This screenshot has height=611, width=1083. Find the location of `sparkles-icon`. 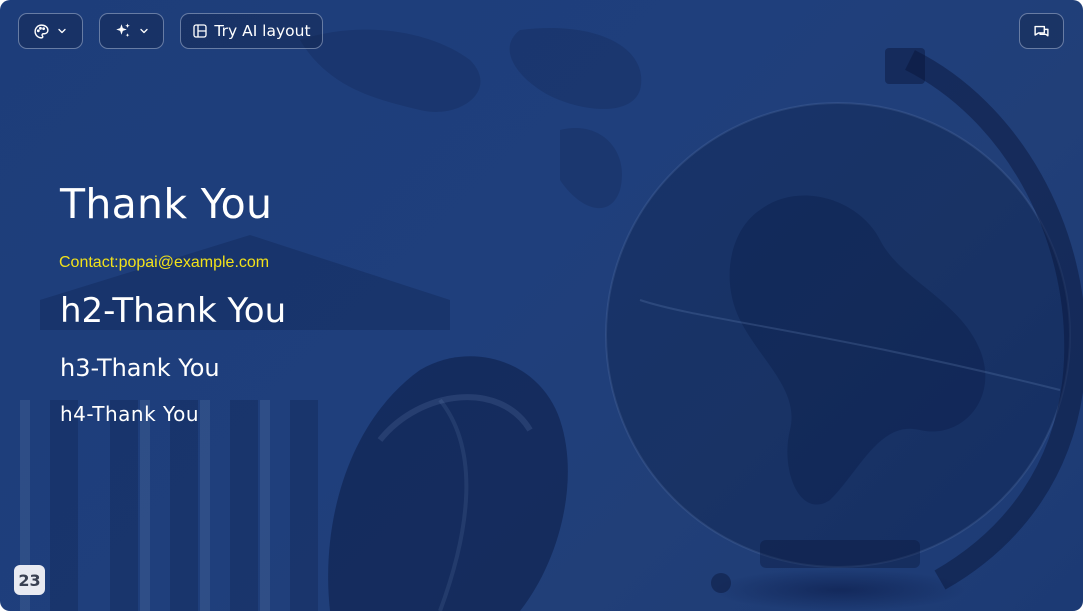

sparkles-icon is located at coordinates (122, 30).